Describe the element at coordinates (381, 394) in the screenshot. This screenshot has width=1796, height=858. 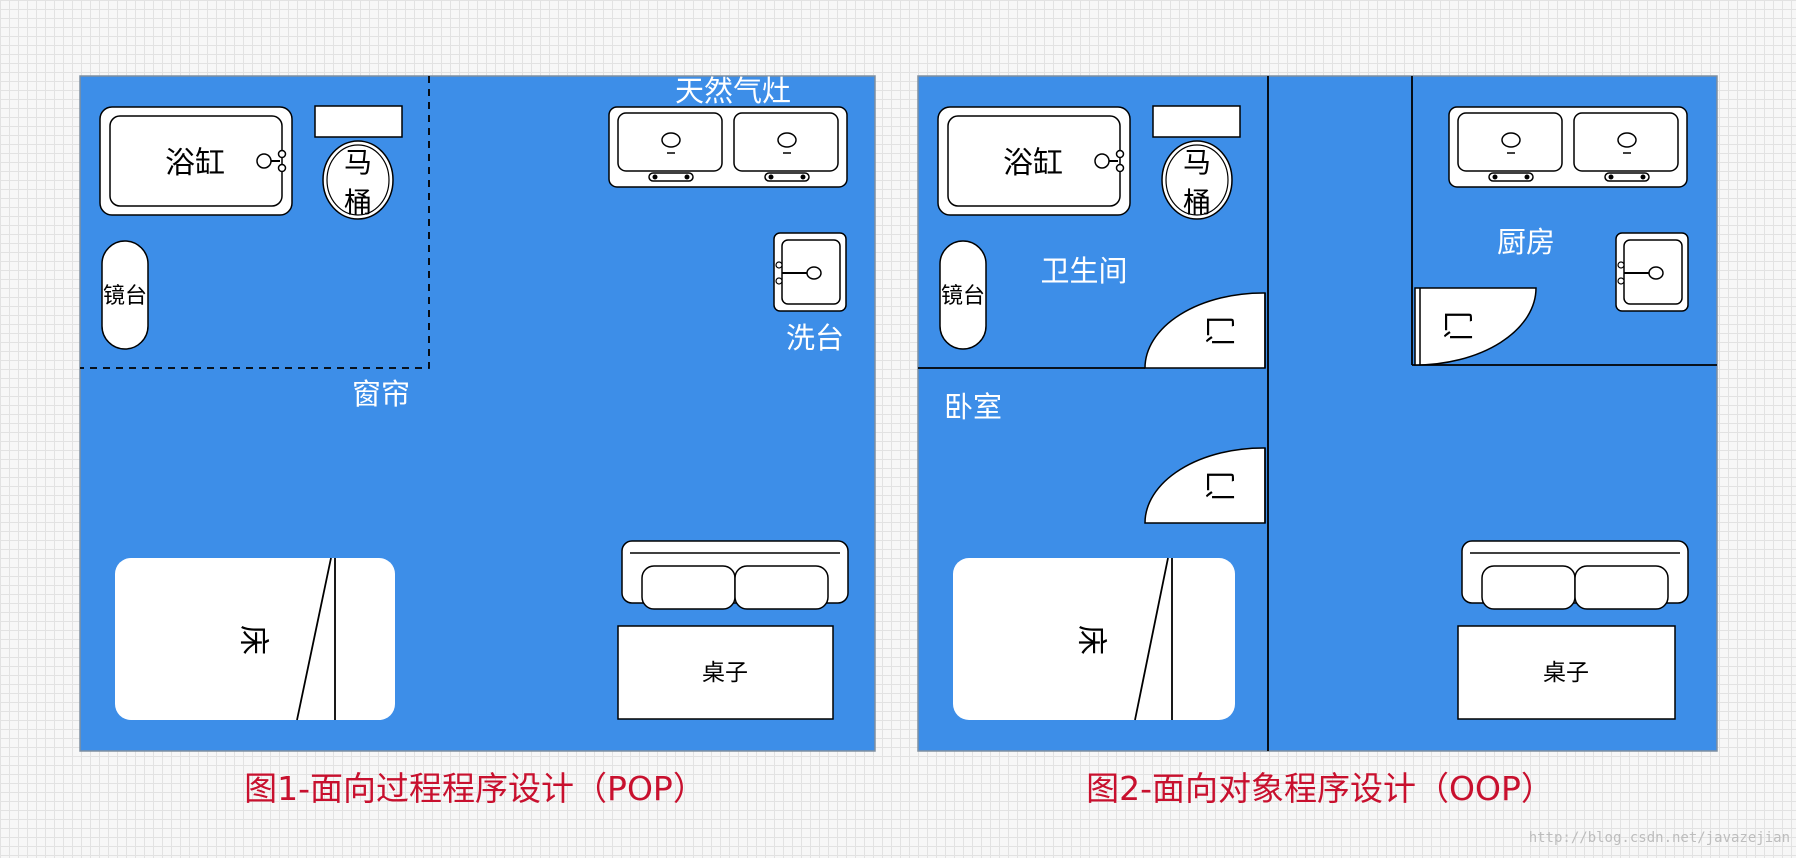
I see `curtain-label: 窗帘` at that location.